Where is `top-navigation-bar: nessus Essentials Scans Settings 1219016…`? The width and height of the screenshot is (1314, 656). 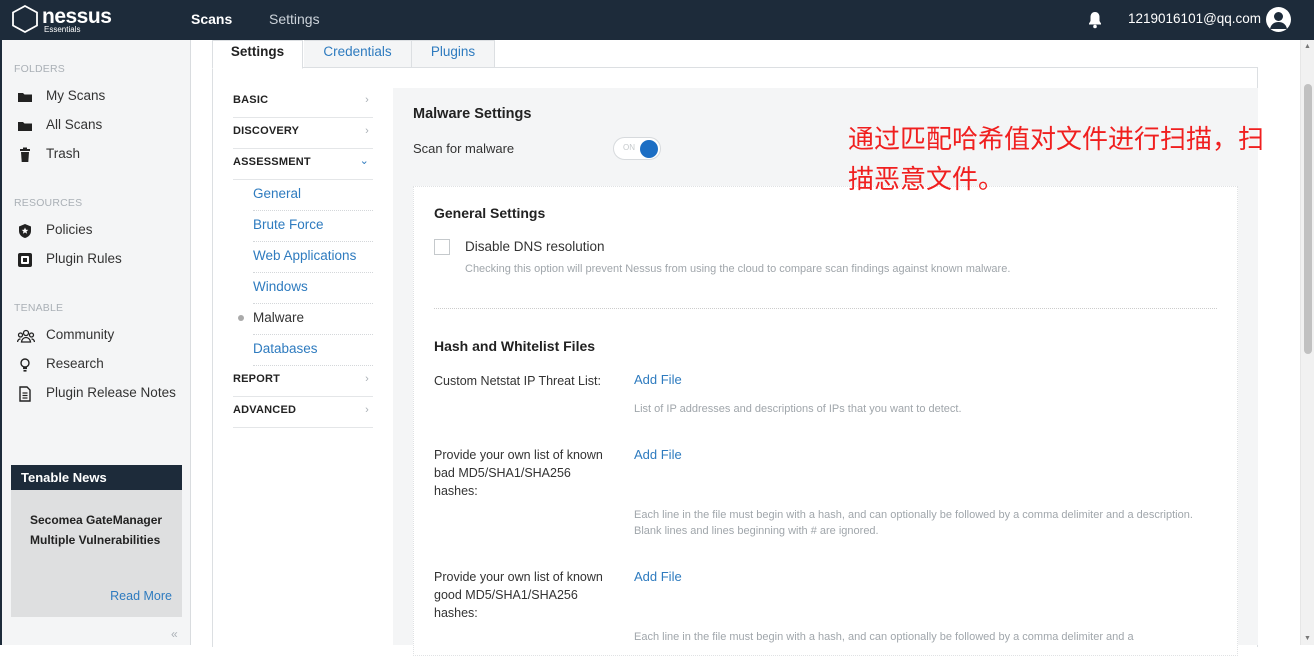 top-navigation-bar: nessus Essentials Scans Settings 1219016… is located at coordinates (657, 20).